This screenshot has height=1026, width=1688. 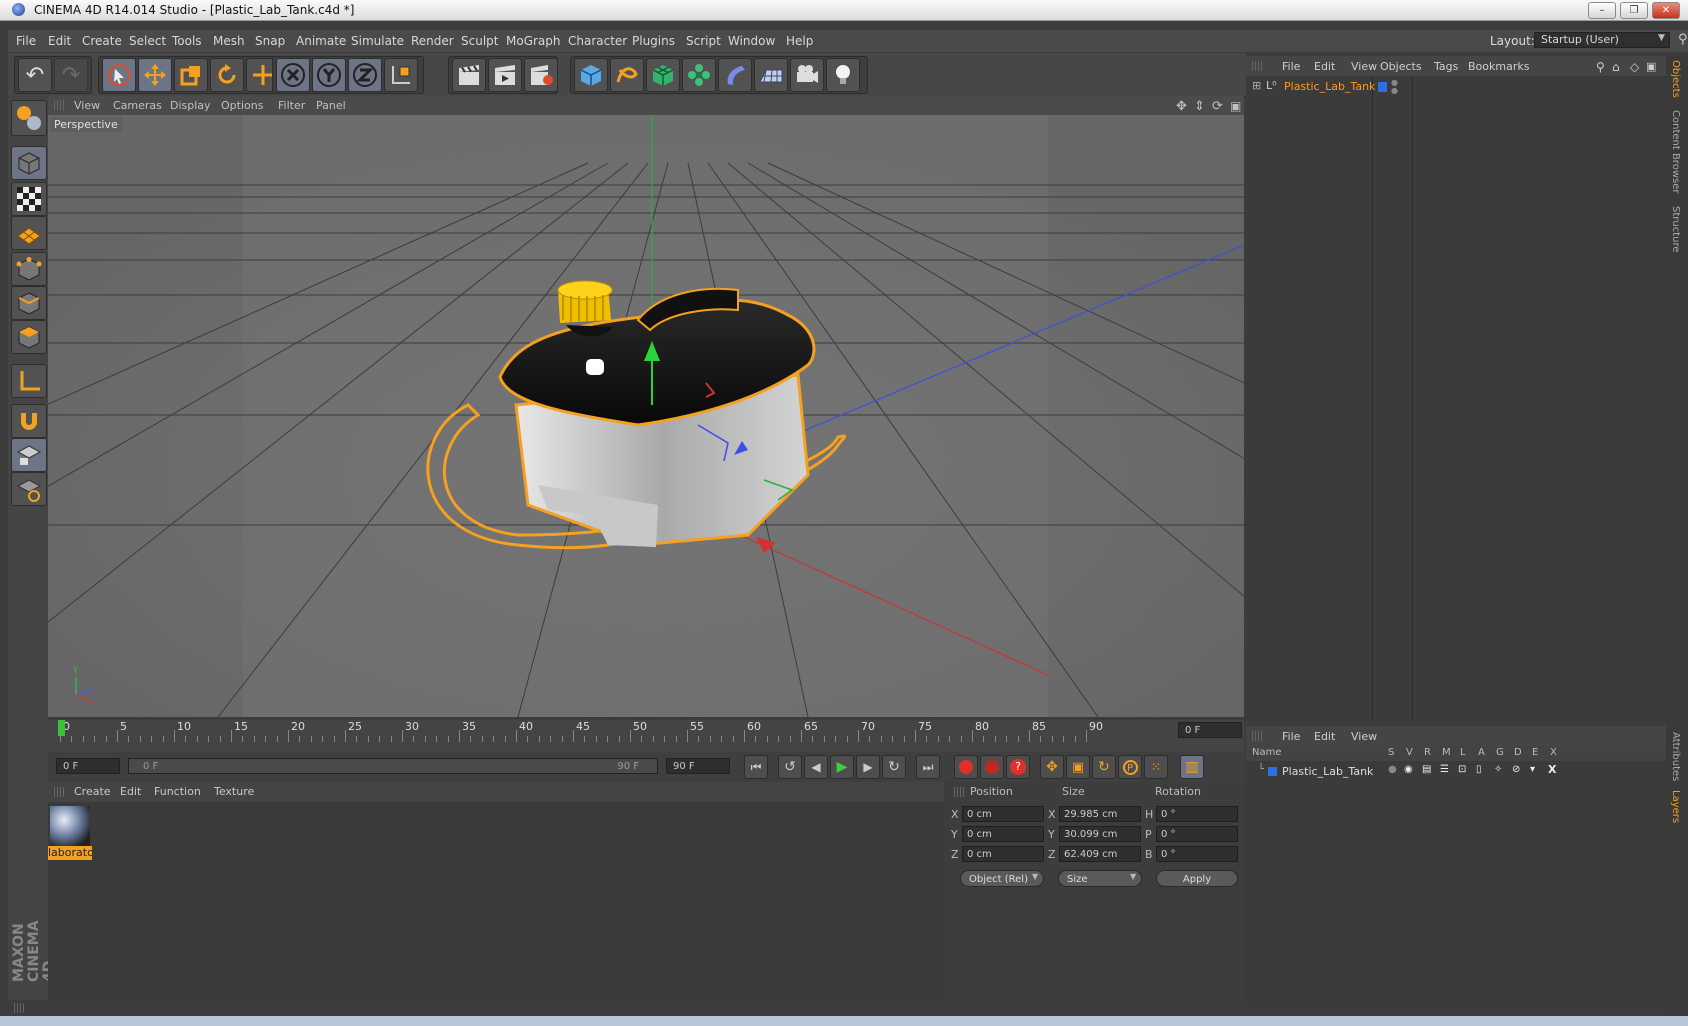 I want to click on render-picture-viewer-button, so click(x=505, y=75).